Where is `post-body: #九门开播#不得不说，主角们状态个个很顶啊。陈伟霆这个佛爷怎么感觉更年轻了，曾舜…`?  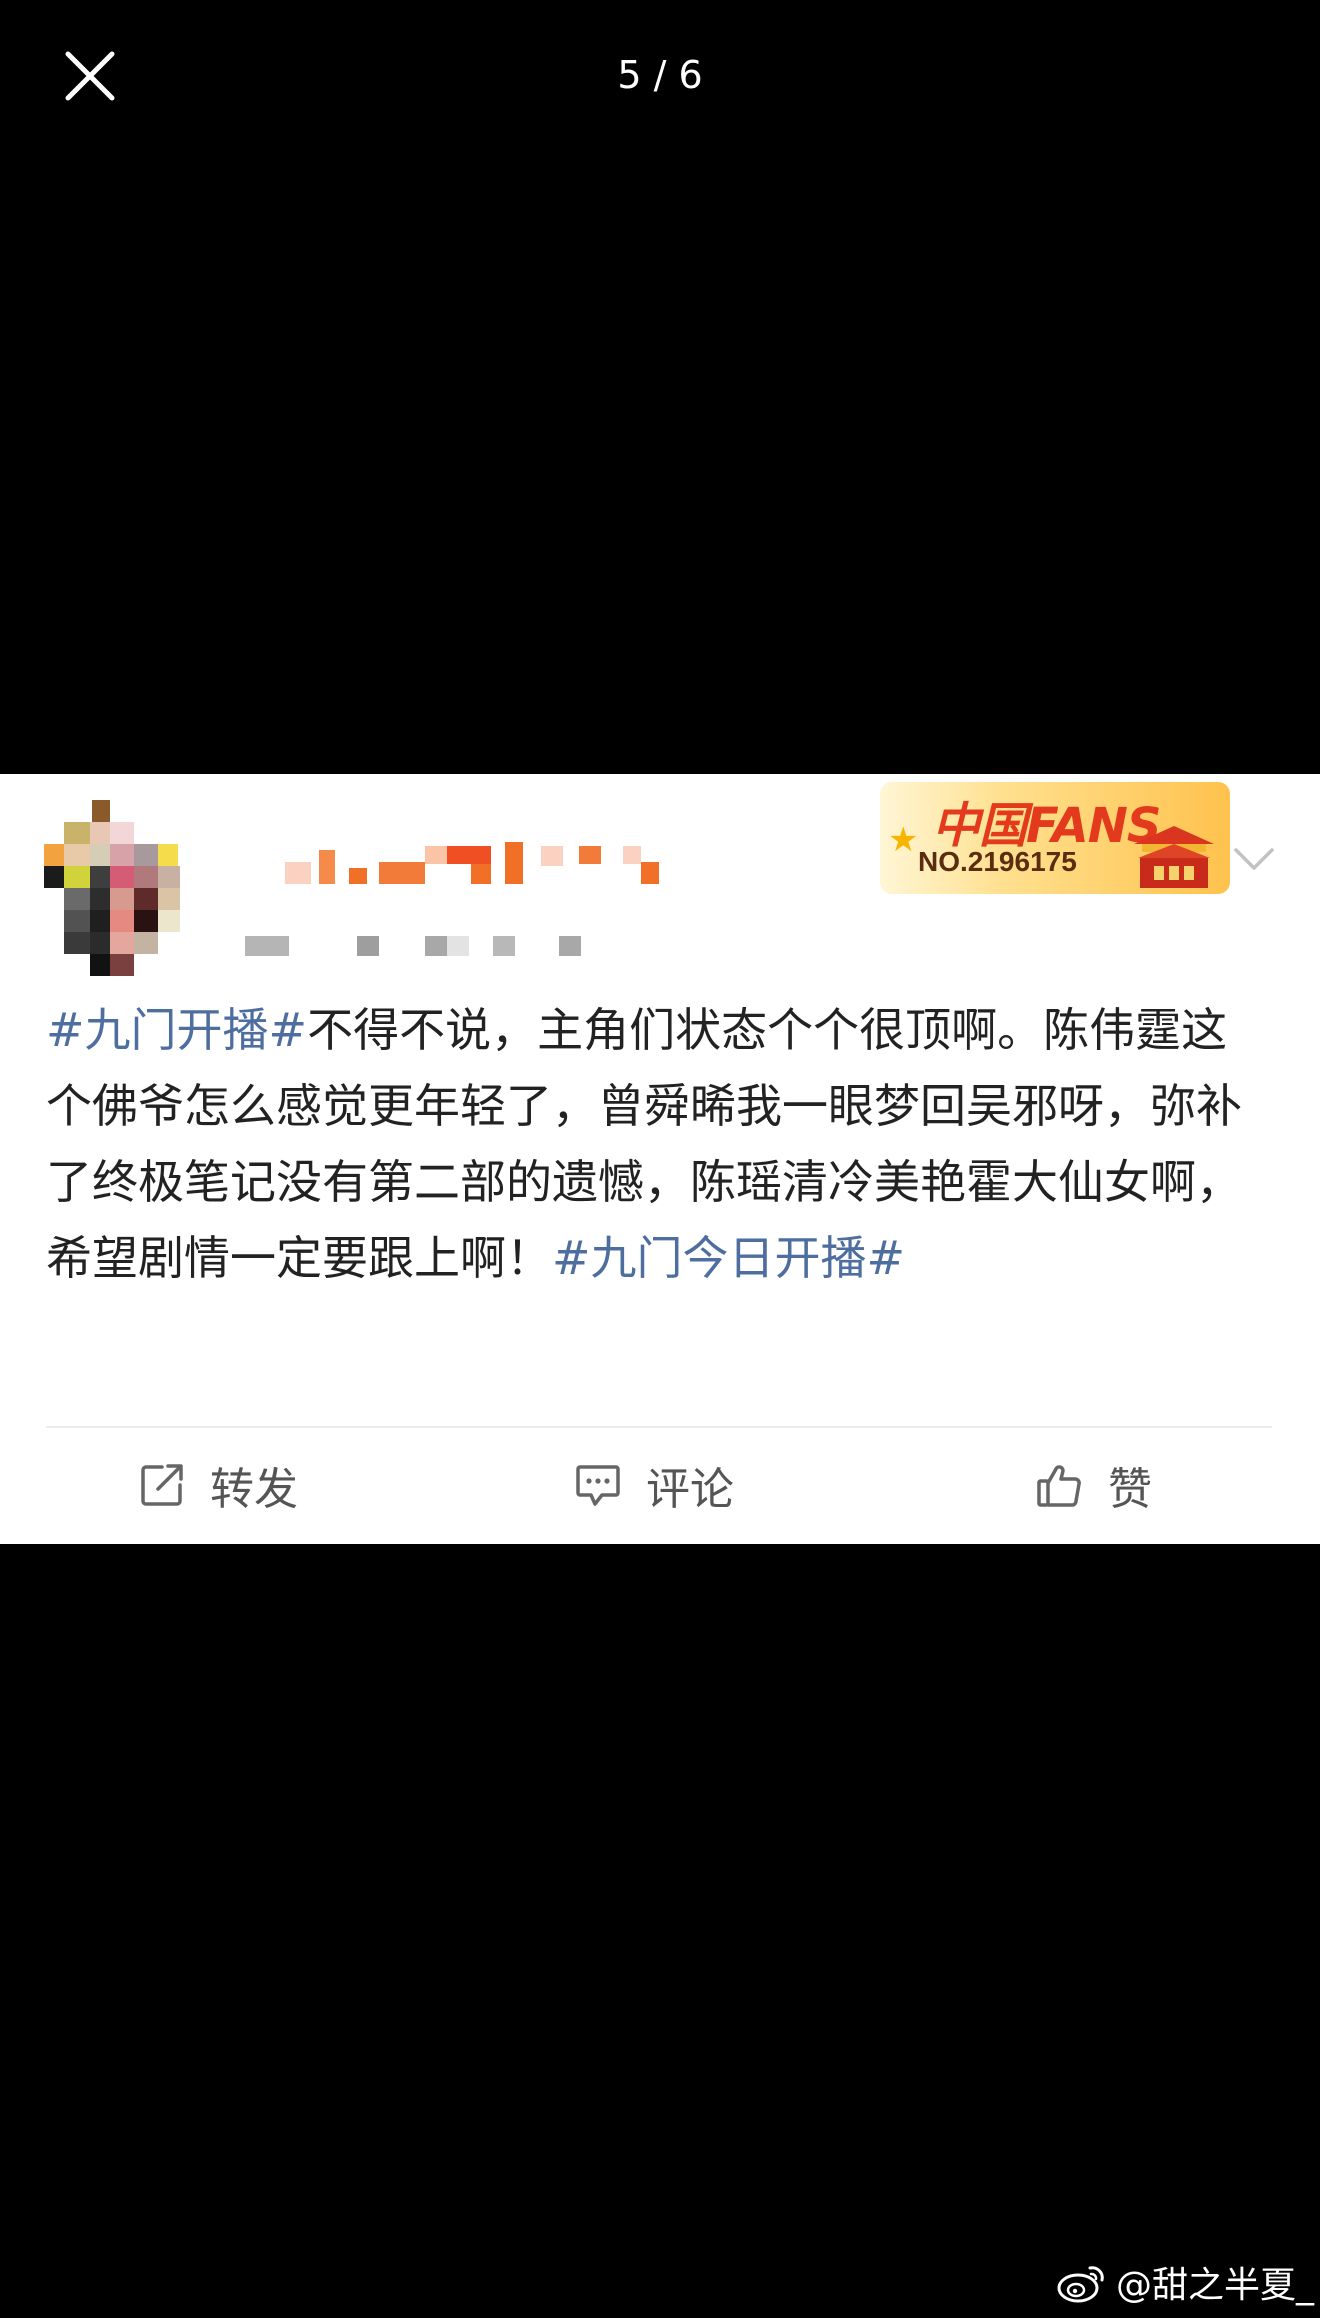
post-body: #九门开播#不得不说，主角们状态个个很顶啊。陈伟霆这个佛爷怎么感觉更年轻了，曾舜… is located at coordinates (659, 1144).